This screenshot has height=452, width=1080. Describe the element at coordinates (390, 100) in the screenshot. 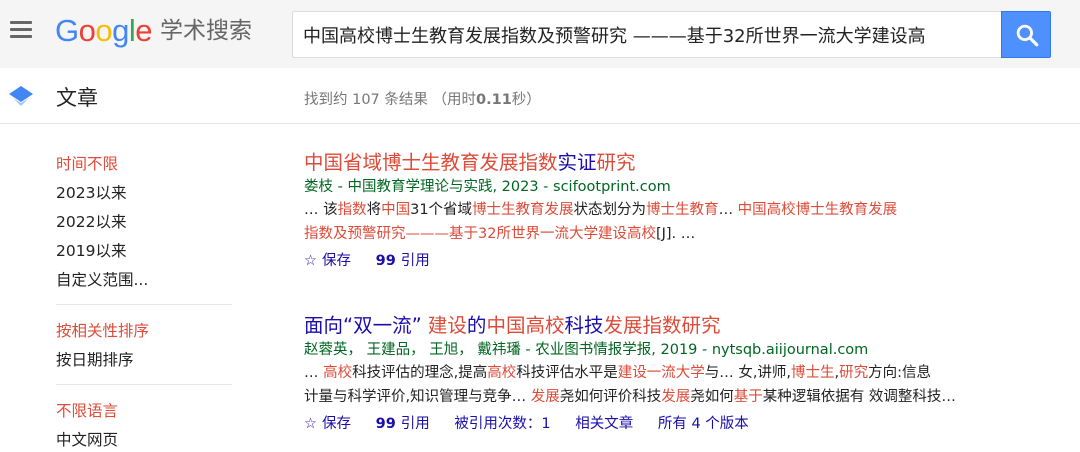

I see `result-stats-prefix: 找到约 107 条结果 （用时` at that location.